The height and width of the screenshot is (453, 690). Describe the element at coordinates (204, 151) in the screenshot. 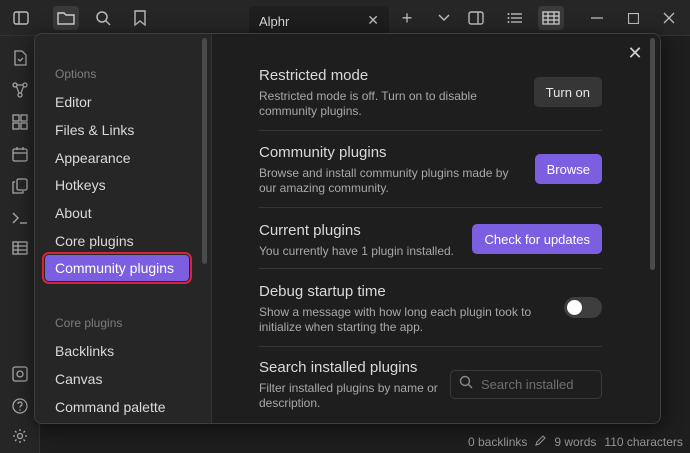

I see `sidebar-scrollbar` at that location.